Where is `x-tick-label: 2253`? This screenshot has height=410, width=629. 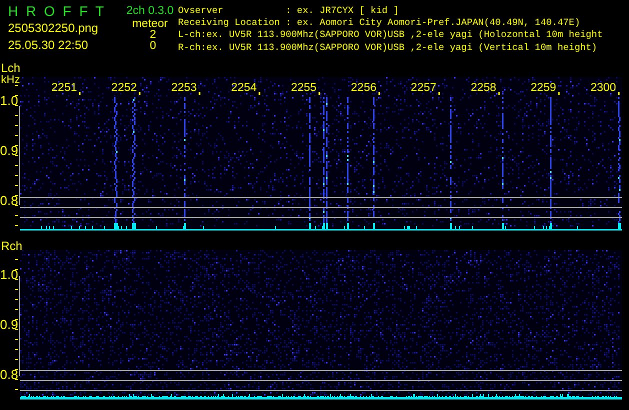
x-tick-label: 2253 is located at coordinates (184, 88).